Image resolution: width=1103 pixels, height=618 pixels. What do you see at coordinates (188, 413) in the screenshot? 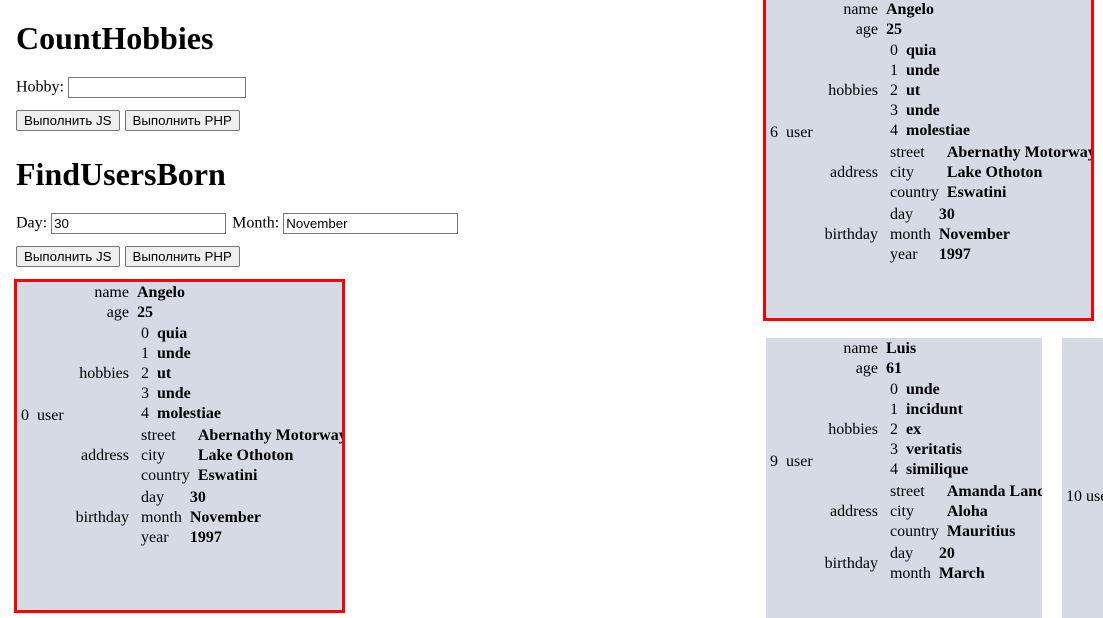
I see `hobby-value: molestiae` at bounding box center [188, 413].